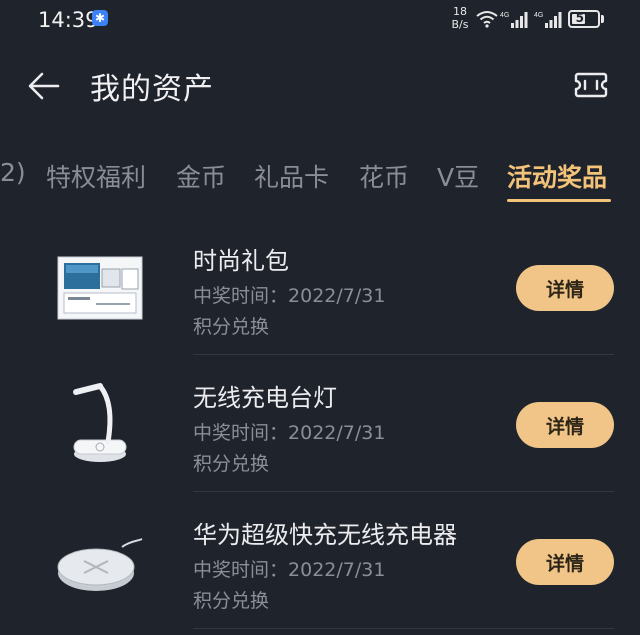  What do you see at coordinates (384, 176) in the screenshot?
I see `tab-huabi: 花币` at bounding box center [384, 176].